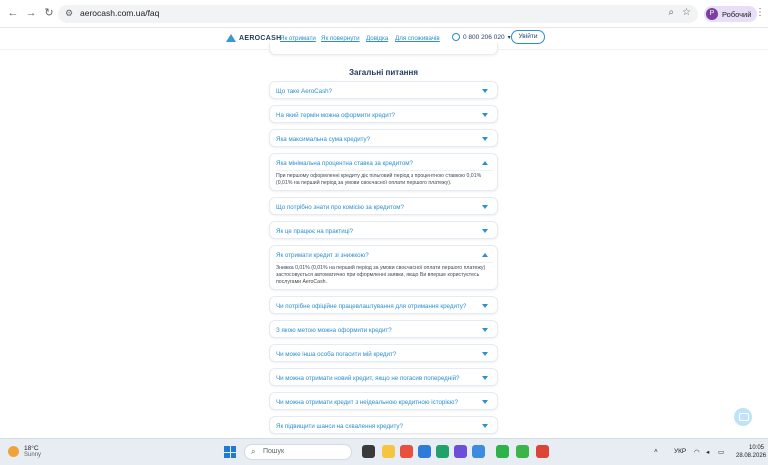 This screenshot has width=768, height=465. Describe the element at coordinates (376, 91) in the screenshot. I see `faq-question: Що таке AeroCash?` at that location.